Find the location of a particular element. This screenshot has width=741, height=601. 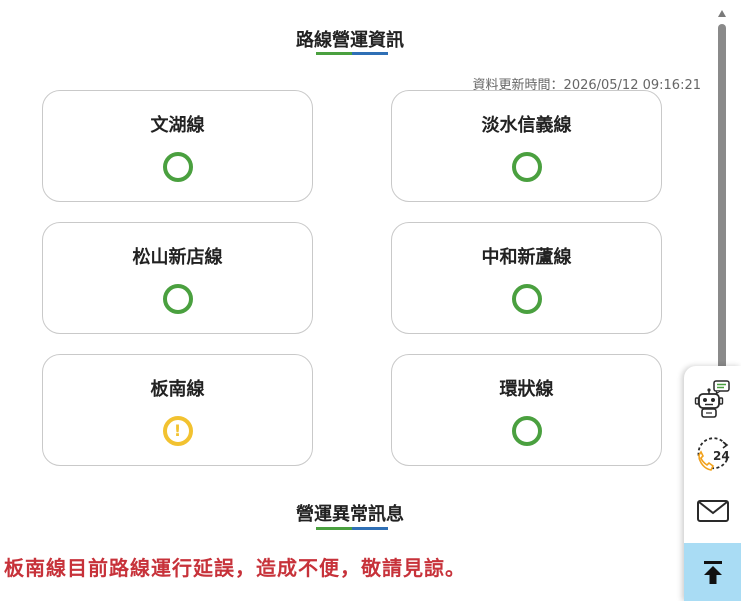

line-name: 板南線 is located at coordinates (177, 389).